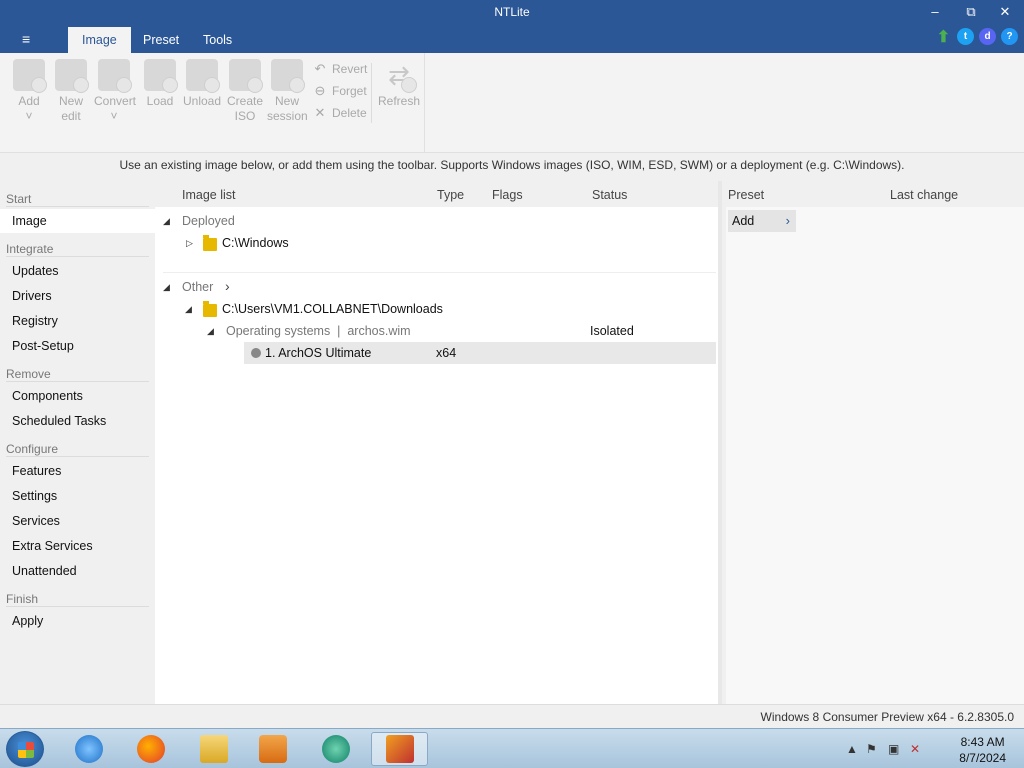 This screenshot has width=1024, height=768. I want to click on collapse-other-icon: ◢, so click(166, 287).